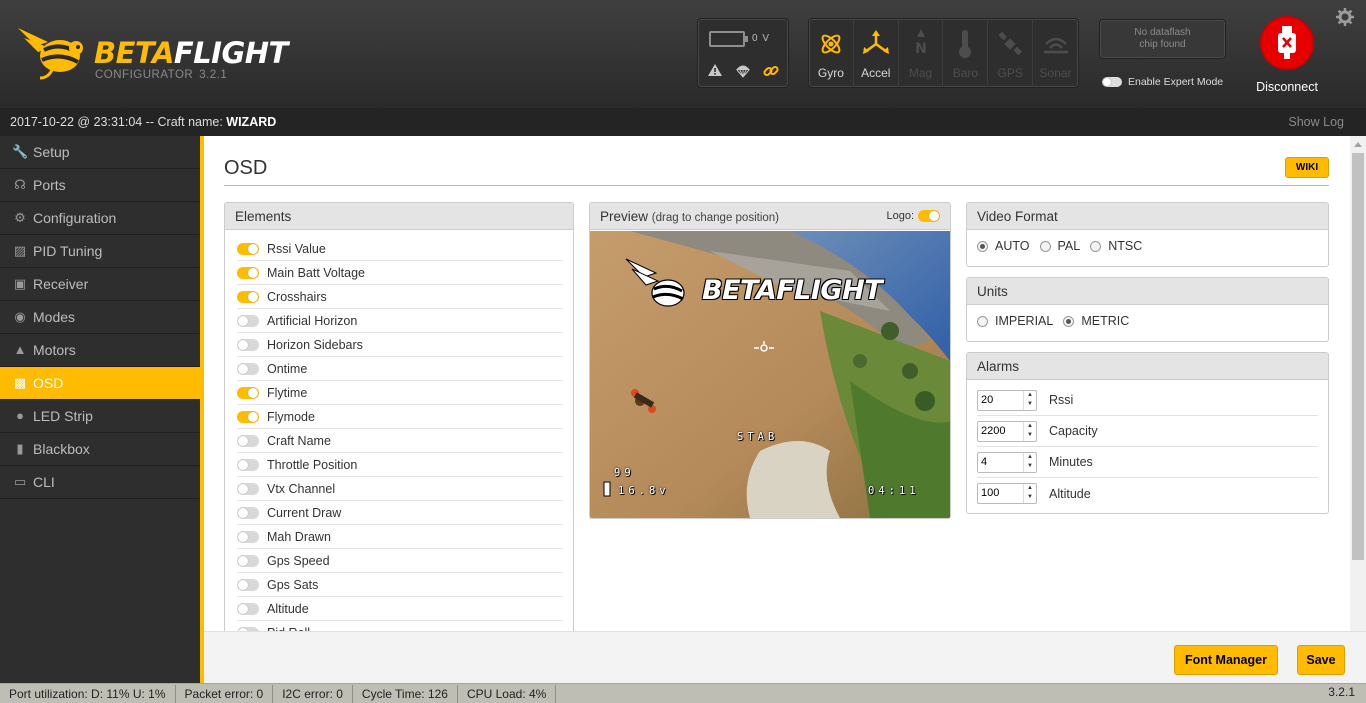 The width and height of the screenshot is (1366, 703). What do you see at coordinates (100, 482) in the screenshot?
I see `sidebar-item-cli: ▭ CLI` at bounding box center [100, 482].